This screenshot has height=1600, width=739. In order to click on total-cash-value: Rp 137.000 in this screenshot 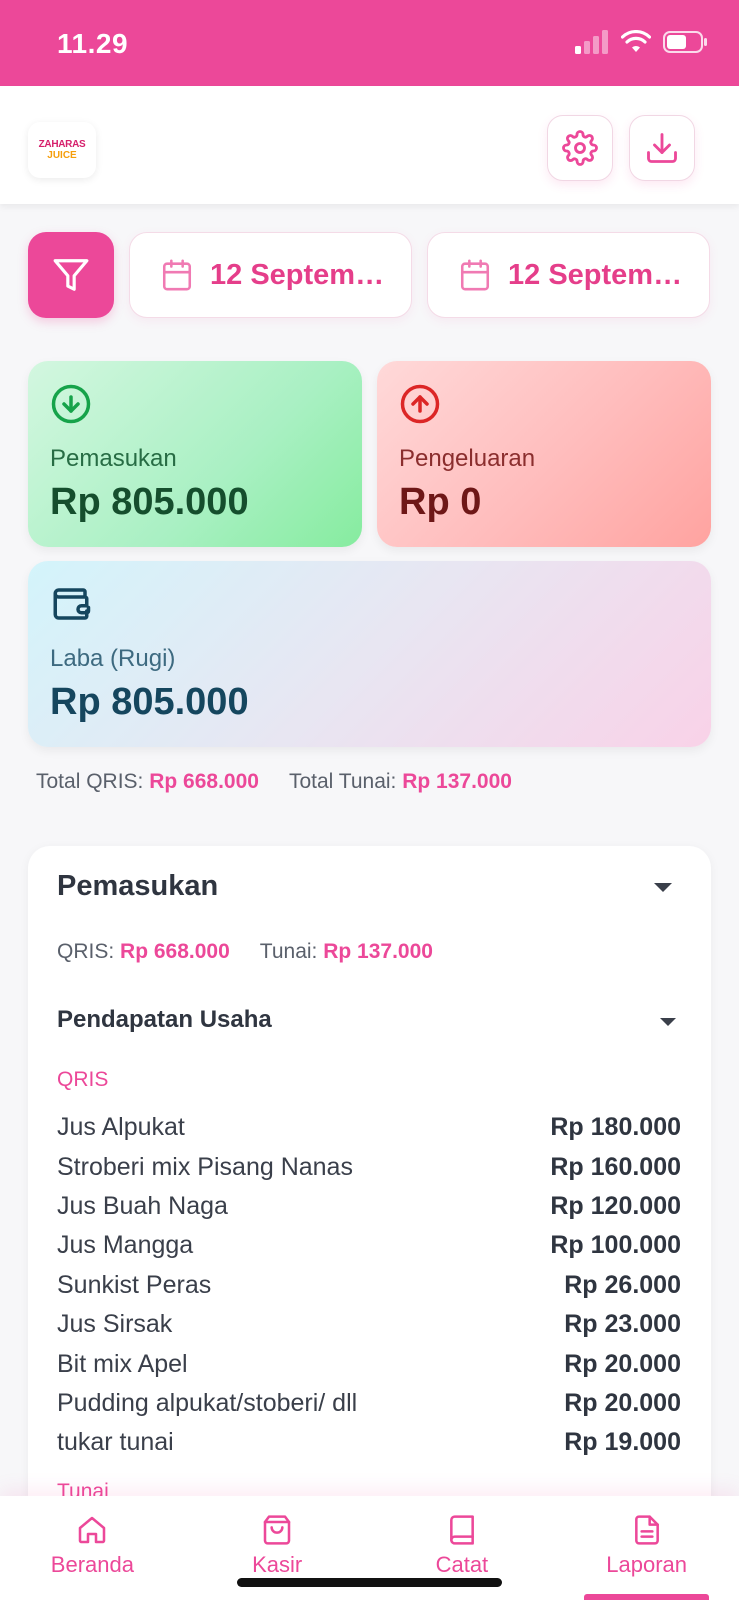, I will do `click(457, 781)`.